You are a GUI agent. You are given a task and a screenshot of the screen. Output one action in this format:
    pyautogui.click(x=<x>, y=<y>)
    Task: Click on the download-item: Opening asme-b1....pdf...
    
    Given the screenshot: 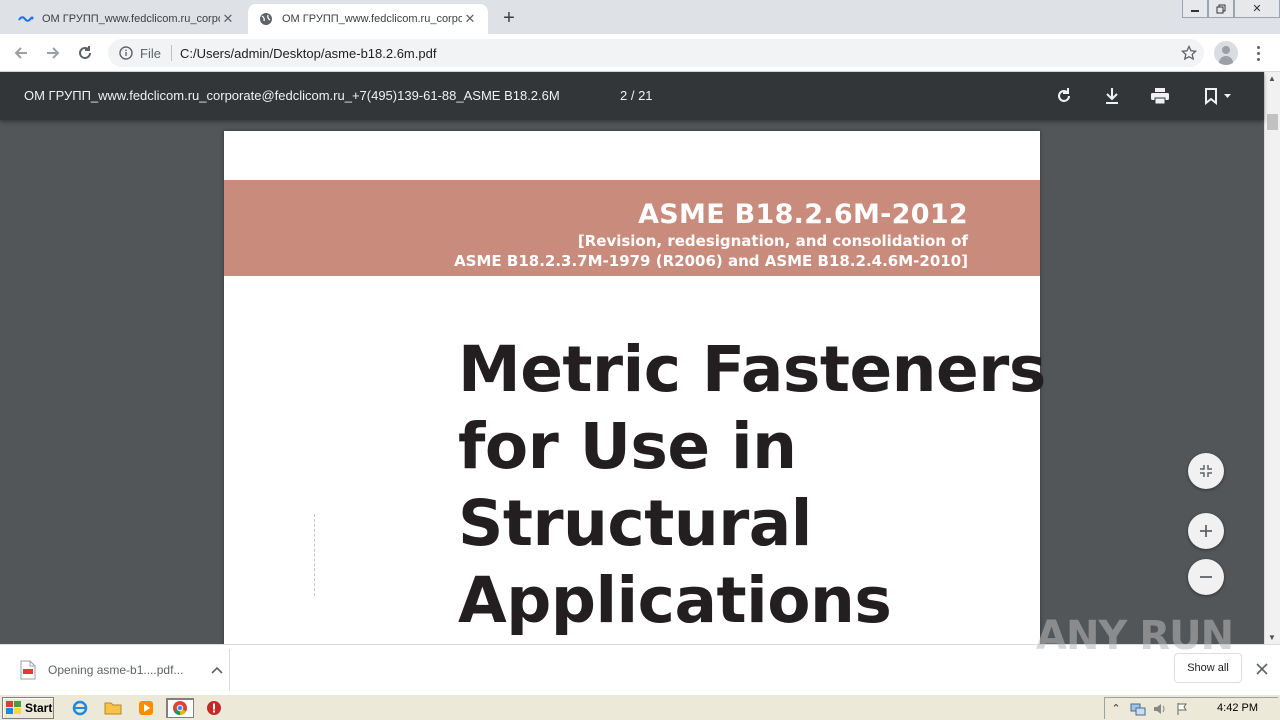 What is the action you would take?
    pyautogui.click(x=119, y=670)
    